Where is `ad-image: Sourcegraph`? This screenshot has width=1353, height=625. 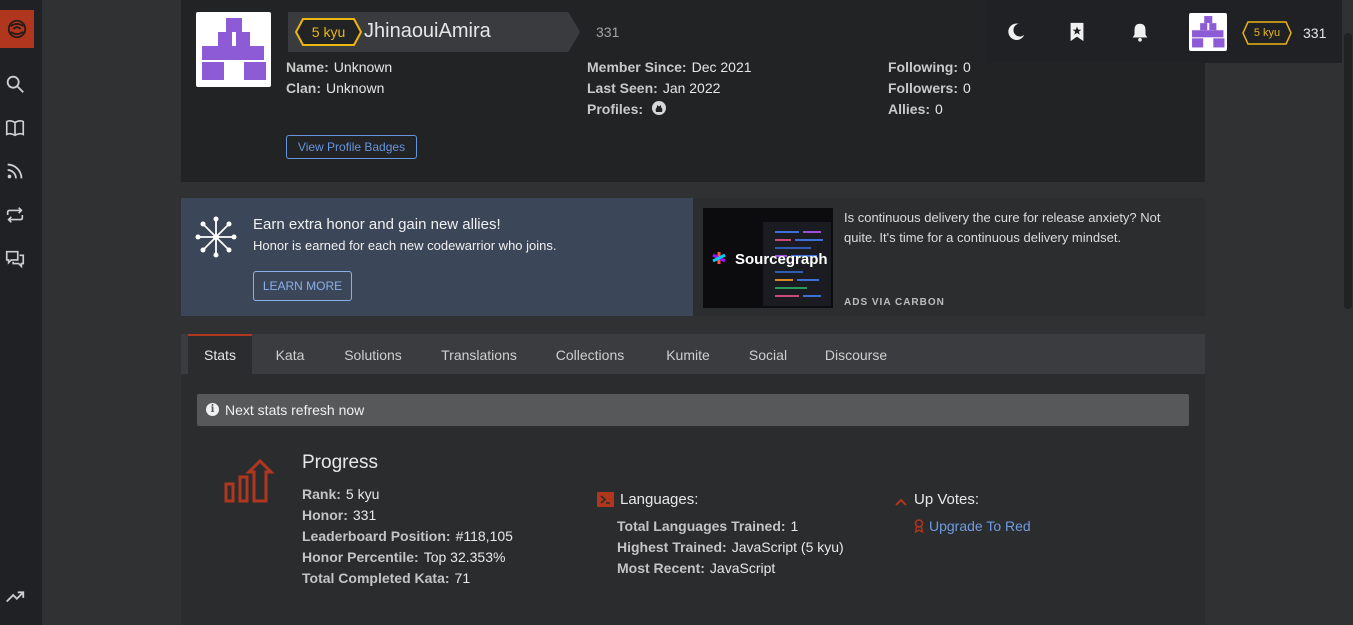 ad-image: Sourcegraph is located at coordinates (768, 258).